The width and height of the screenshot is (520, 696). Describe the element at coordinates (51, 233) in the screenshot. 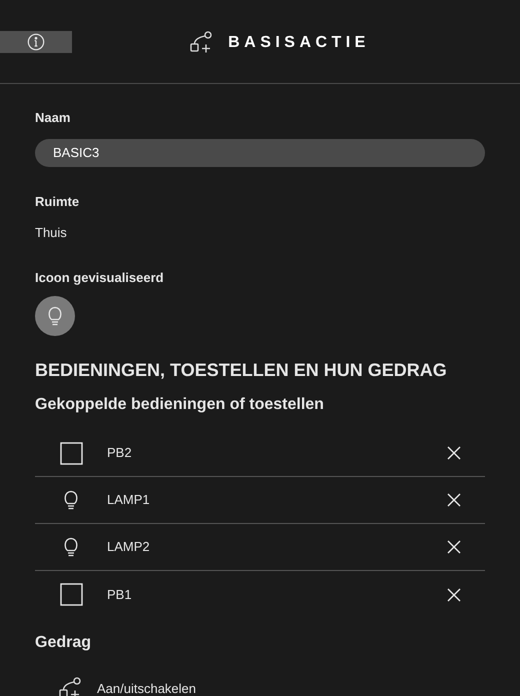

I see `room-value: Thuis` at that location.